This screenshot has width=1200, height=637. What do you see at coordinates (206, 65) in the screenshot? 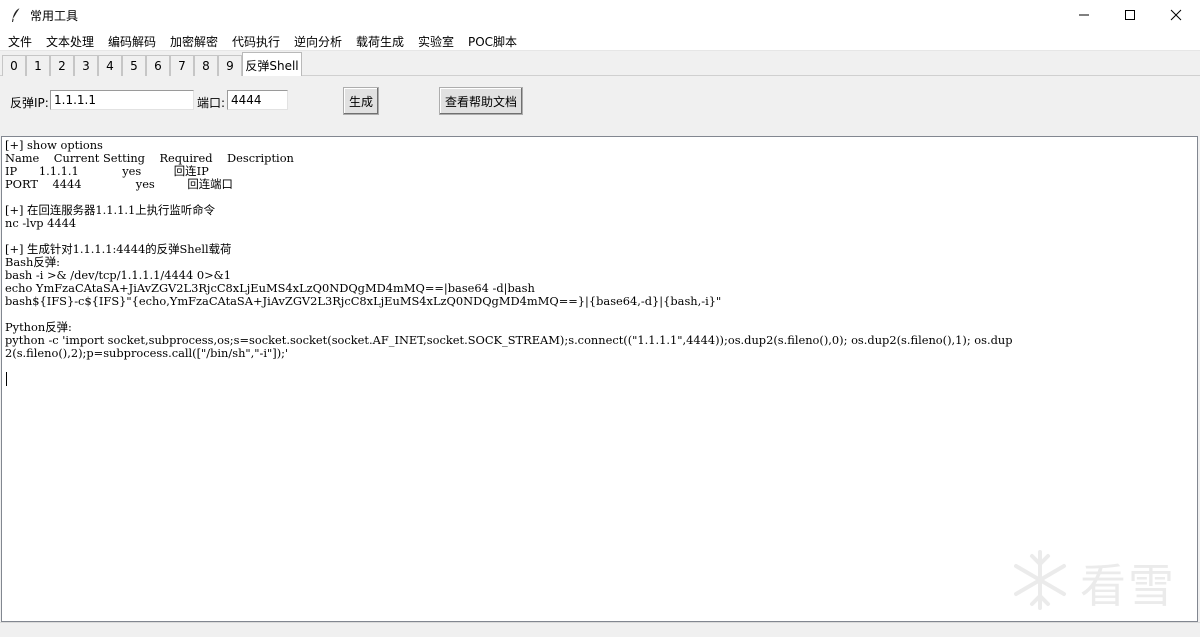
I see `tab-8: 8` at bounding box center [206, 65].